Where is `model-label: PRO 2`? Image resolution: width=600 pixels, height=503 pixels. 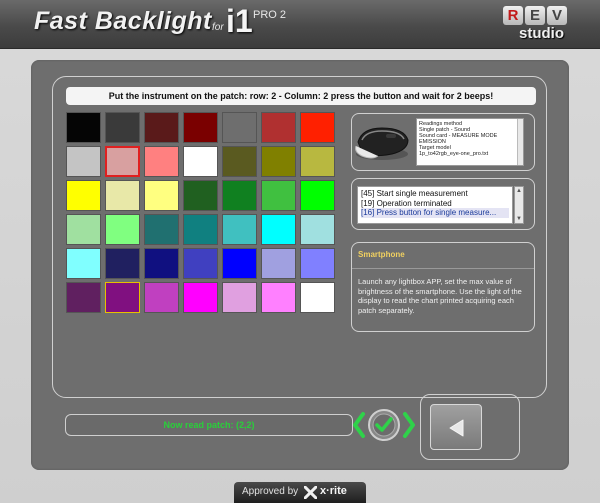 model-label: PRO 2 is located at coordinates (270, 15).